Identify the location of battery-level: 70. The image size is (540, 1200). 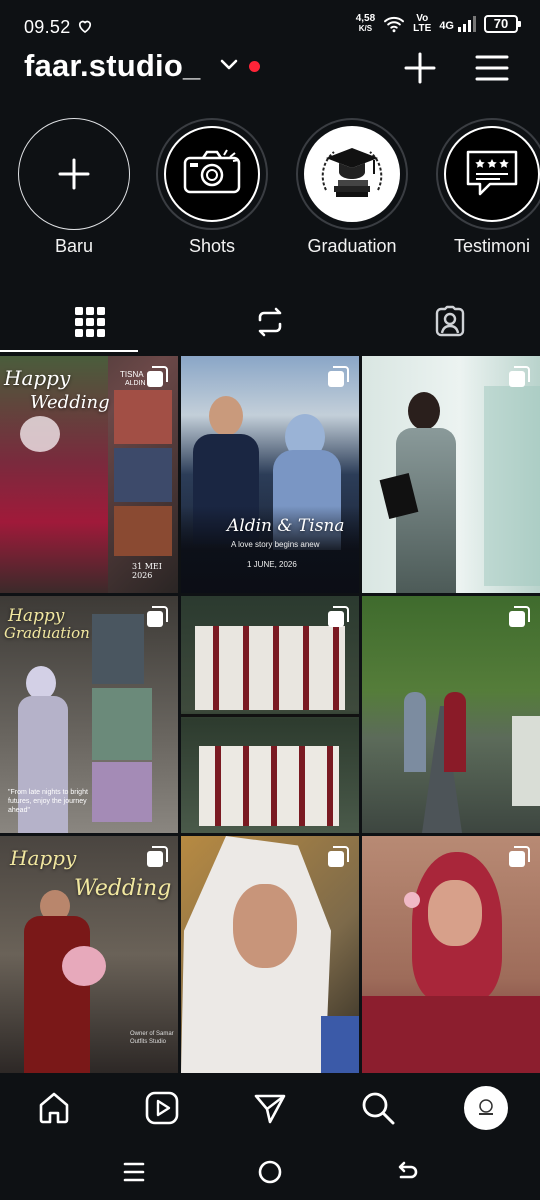
(501, 23).